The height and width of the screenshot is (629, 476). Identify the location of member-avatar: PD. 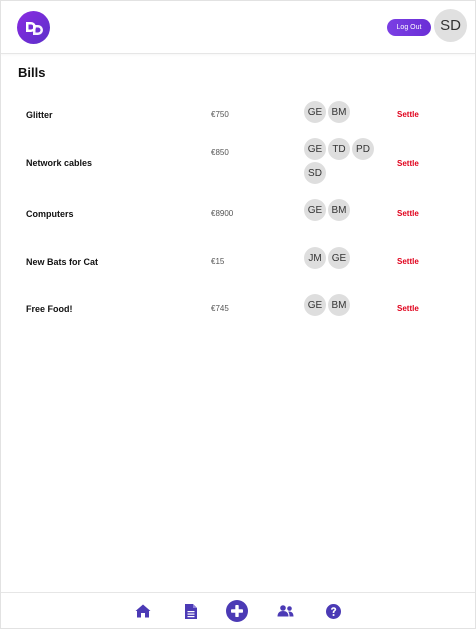
(363, 149).